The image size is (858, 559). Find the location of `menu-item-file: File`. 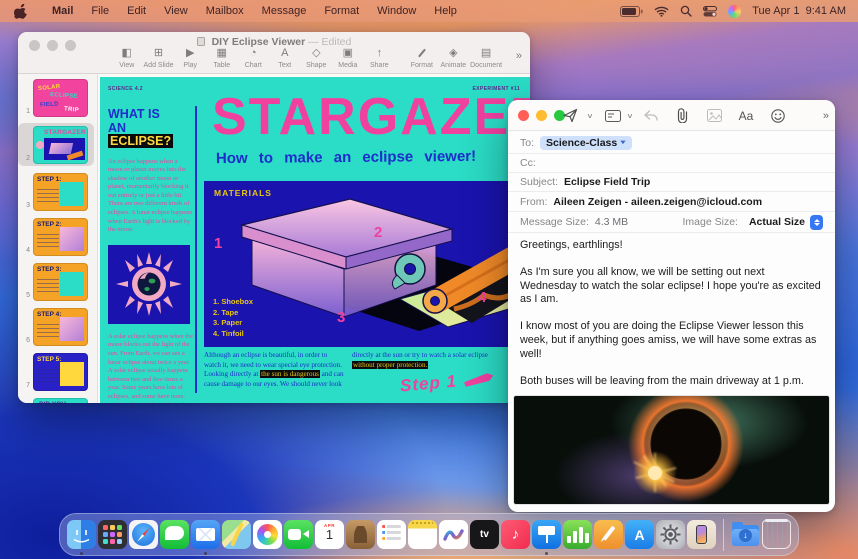

menu-item-file: File is located at coordinates (100, 11).